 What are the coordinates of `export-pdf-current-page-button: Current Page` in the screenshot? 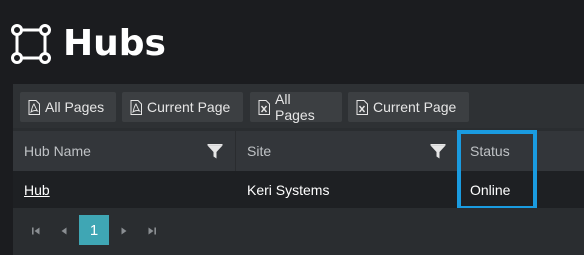 It's located at (182, 107).